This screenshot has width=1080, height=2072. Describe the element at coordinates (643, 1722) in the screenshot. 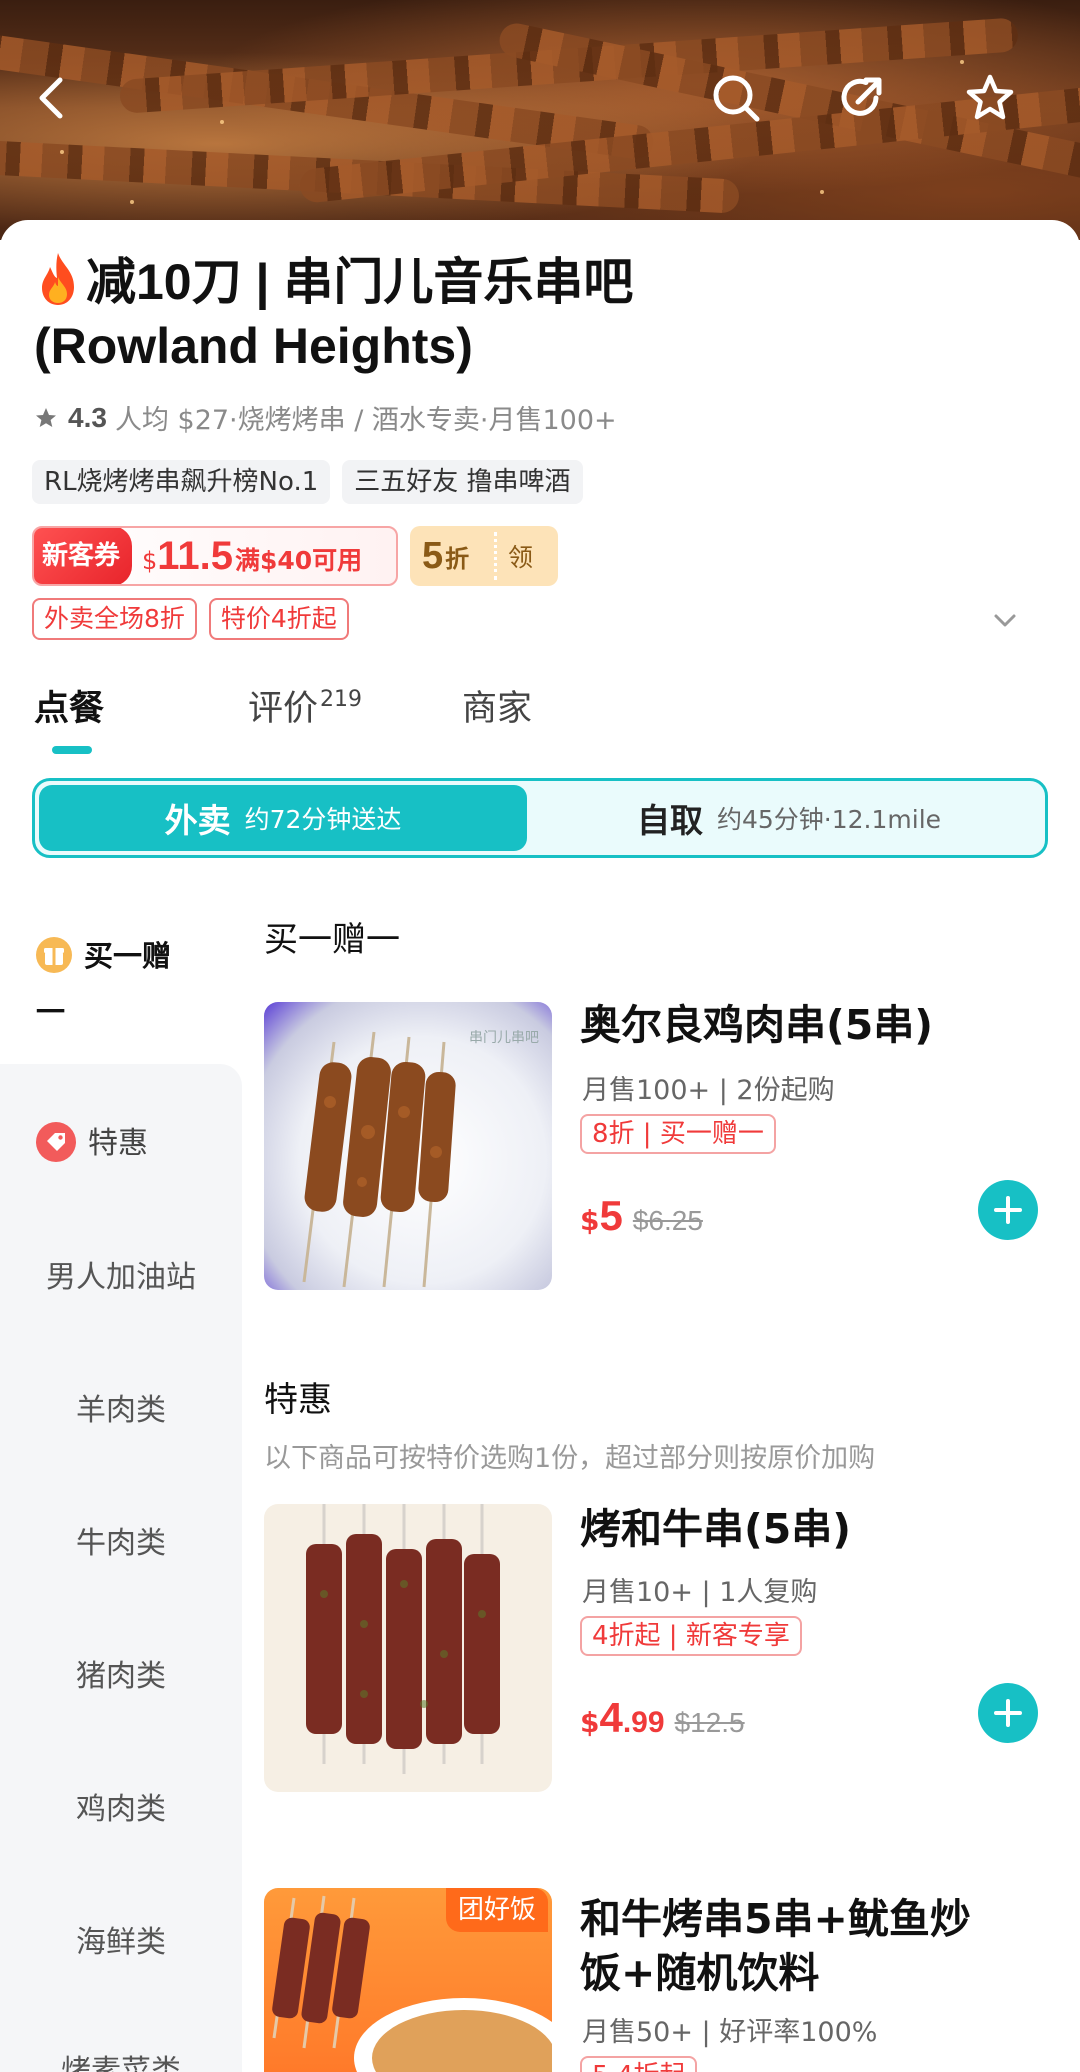

I see `price-decimal: .99` at that location.